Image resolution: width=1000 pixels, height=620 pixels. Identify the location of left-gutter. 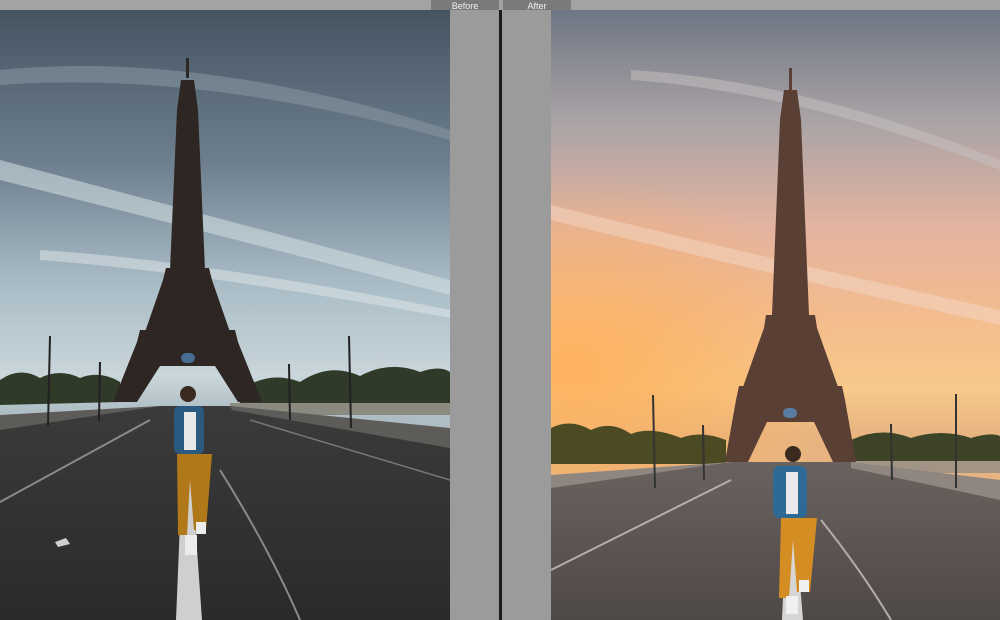
(475, 315).